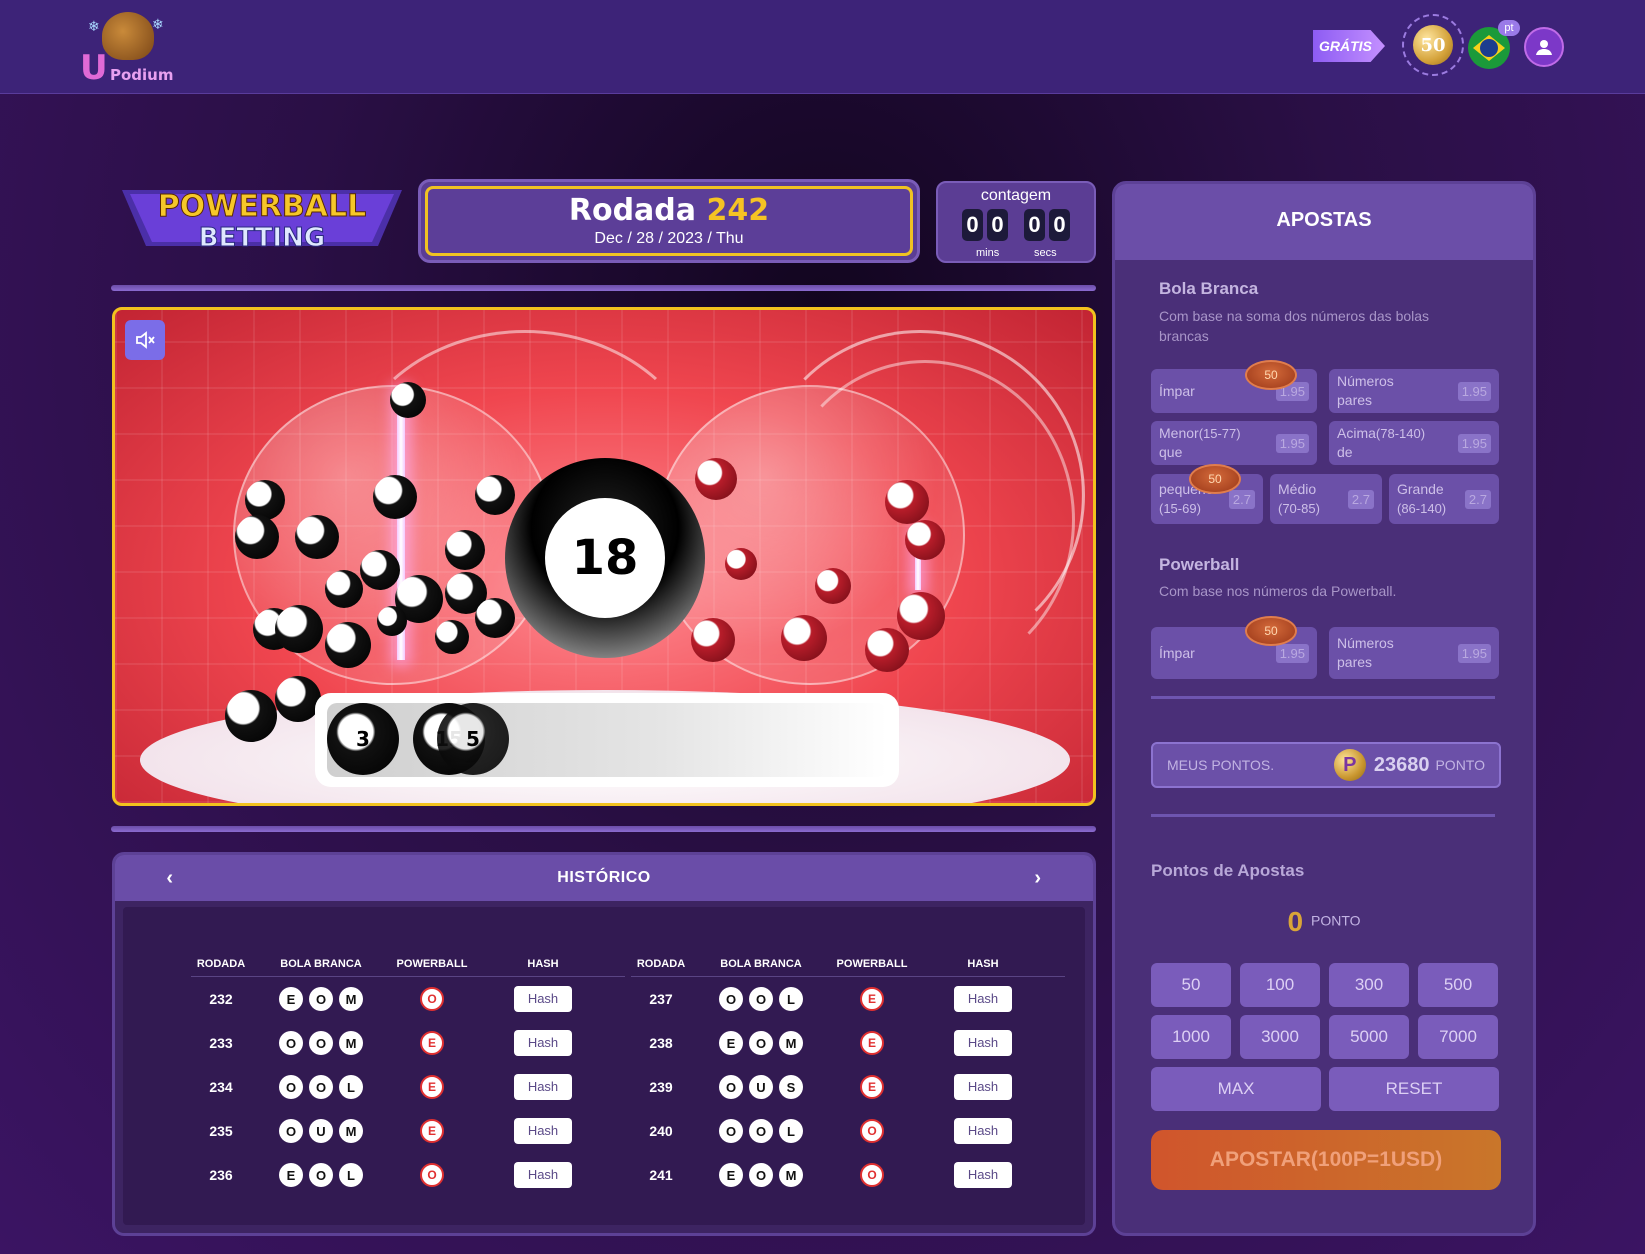 The width and height of the screenshot is (1645, 1254). Describe the element at coordinates (1177, 652) in the screenshot. I see `bet-label: Ímpar` at that location.